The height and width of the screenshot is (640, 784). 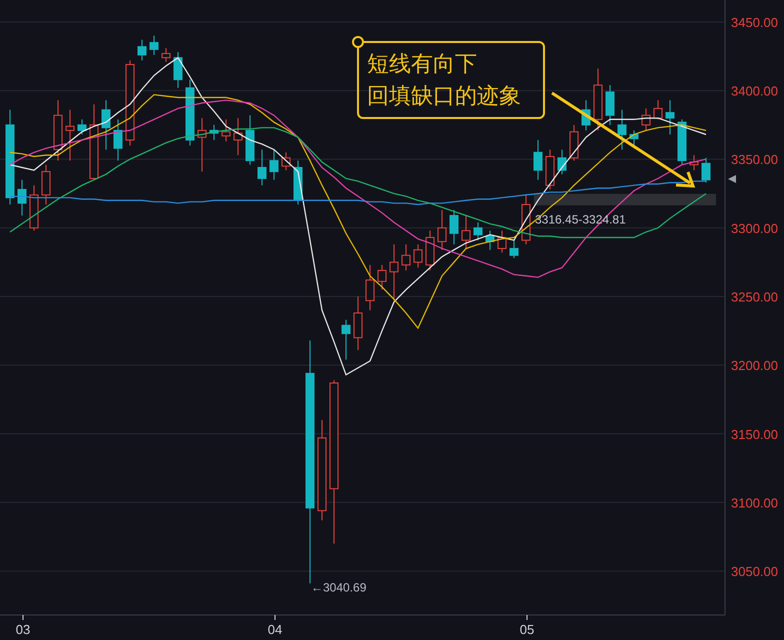 What do you see at coordinates (754, 297) in the screenshot?
I see `y-axis-tick-label: 3250.00` at bounding box center [754, 297].